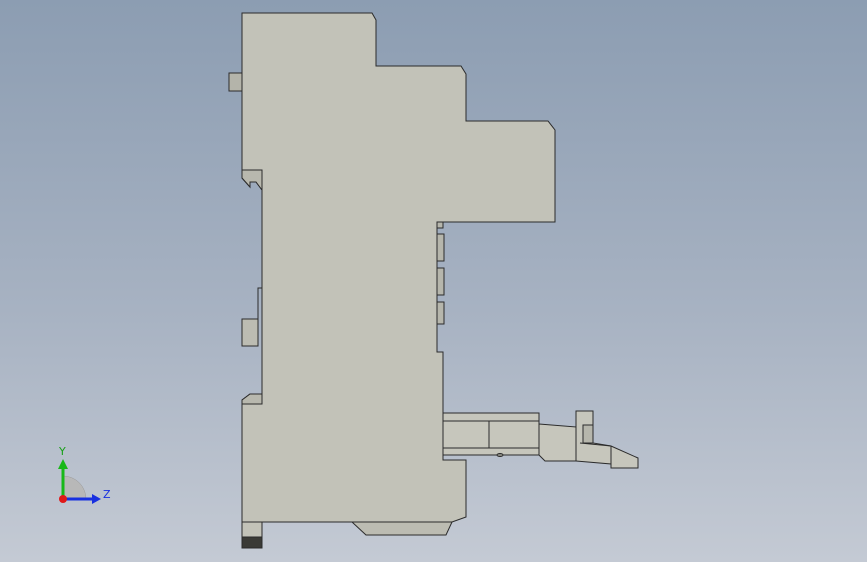 This screenshot has height=562, width=867. Describe the element at coordinates (63, 464) in the screenshot. I see `y-axis-arrow` at that location.